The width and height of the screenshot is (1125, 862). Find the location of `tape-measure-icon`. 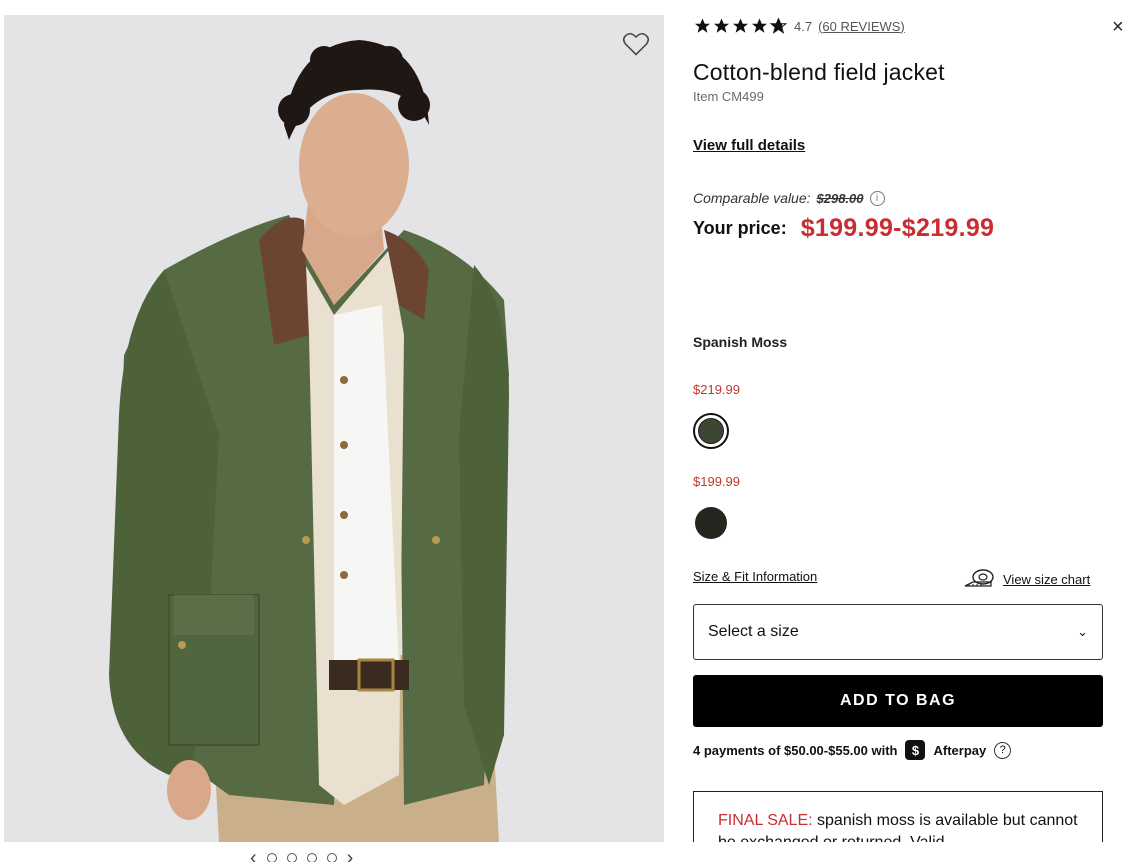

tape-measure-icon is located at coordinates (979, 578).